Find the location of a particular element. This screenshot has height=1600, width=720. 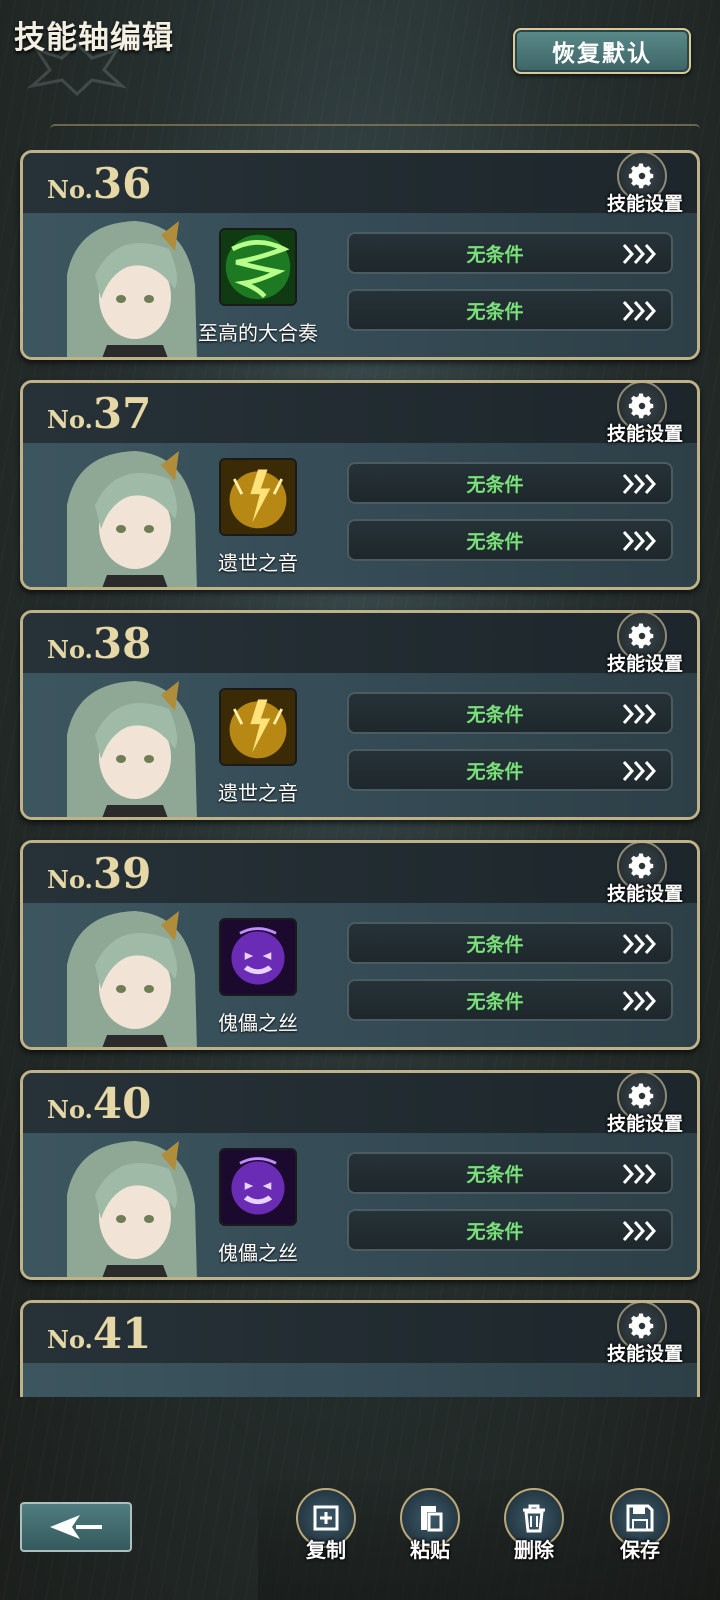

bottom-toolbar: 复制 粘贴 删除 保存 is located at coordinates (360, 1540).